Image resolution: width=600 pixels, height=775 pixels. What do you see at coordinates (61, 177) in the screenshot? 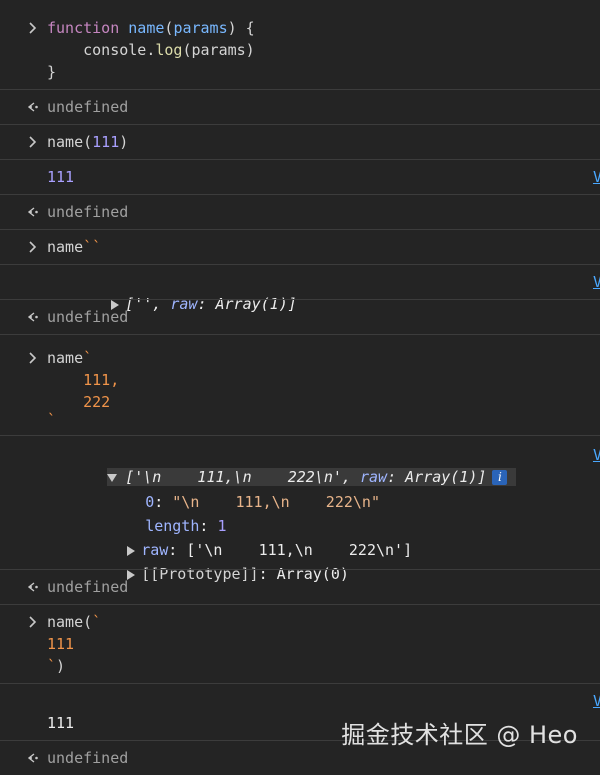
I see `log-value: 111` at bounding box center [61, 177].